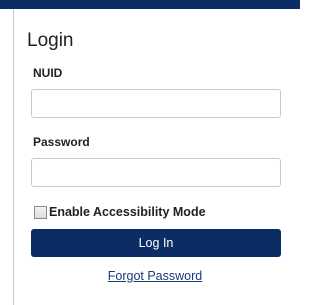  What do you see at coordinates (48, 73) in the screenshot?
I see `nuid-label: NUID` at bounding box center [48, 73].